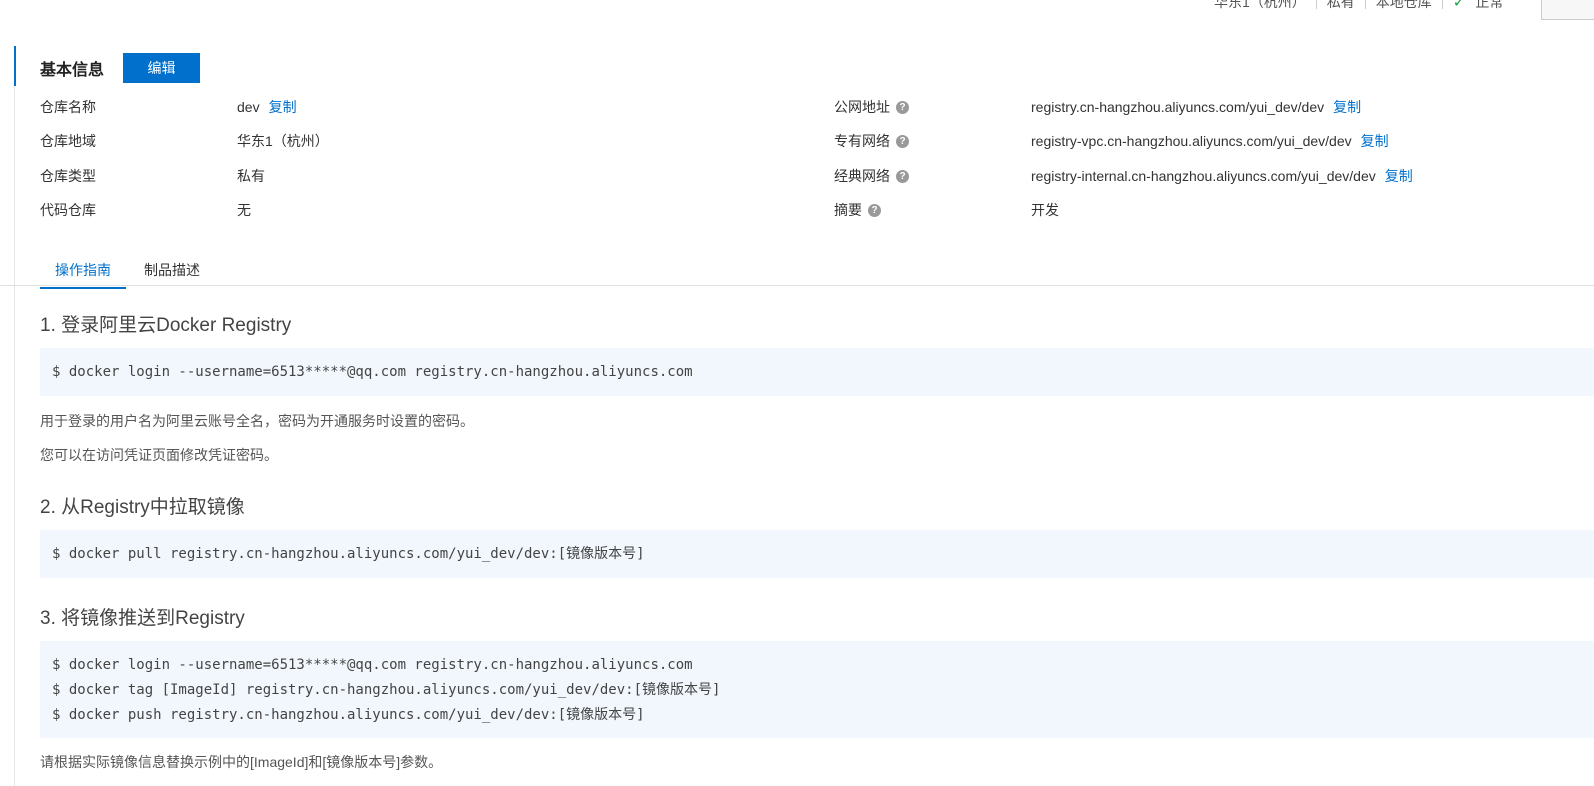 The image size is (1594, 786). I want to click on login-note-1: 用于登录的用户名为阿里云账号全名，密码为开通服务时设置的密码。, so click(257, 421).